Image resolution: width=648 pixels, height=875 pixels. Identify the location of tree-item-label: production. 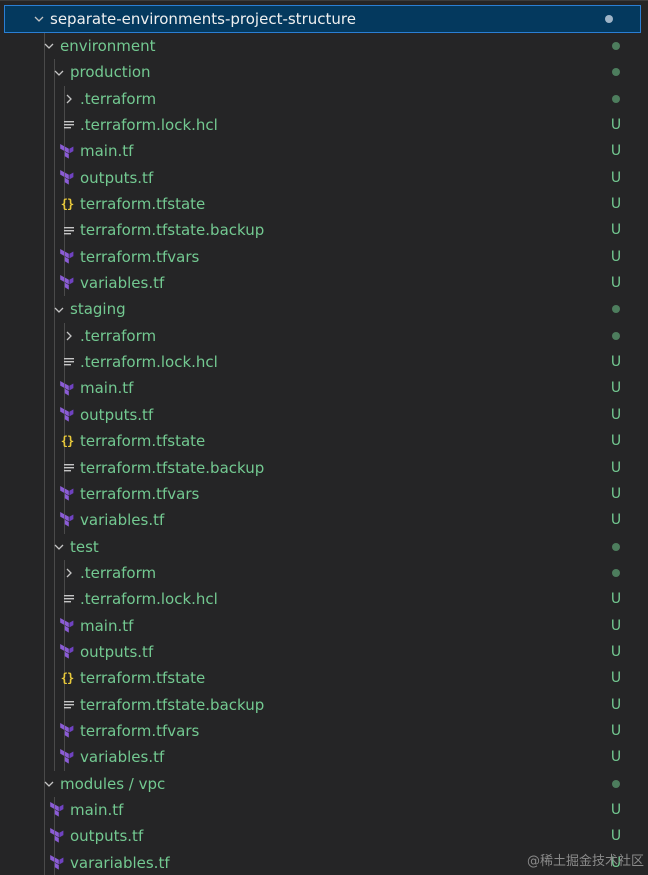
(110, 72).